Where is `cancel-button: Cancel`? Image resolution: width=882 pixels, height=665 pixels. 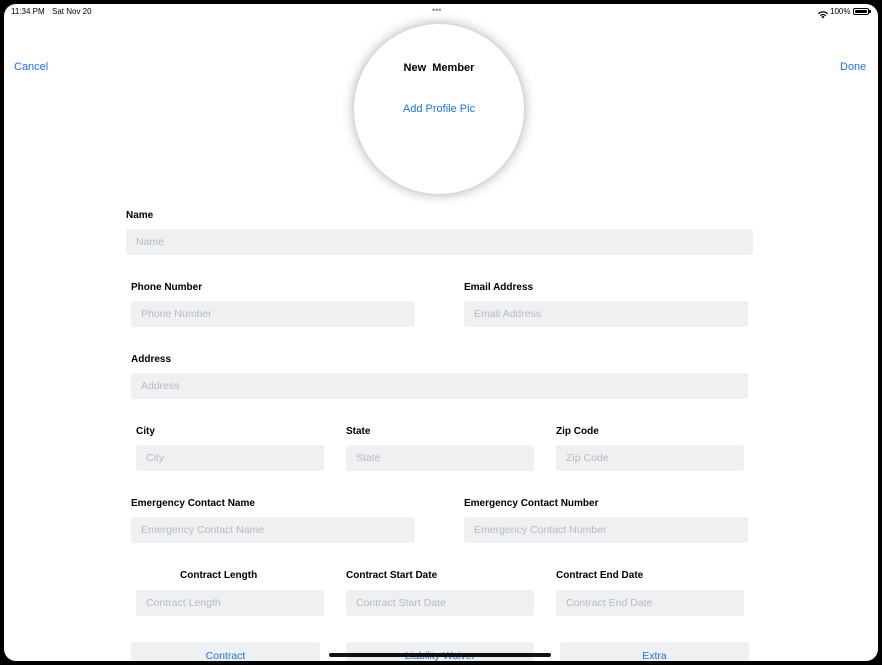 cancel-button: Cancel is located at coordinates (31, 67).